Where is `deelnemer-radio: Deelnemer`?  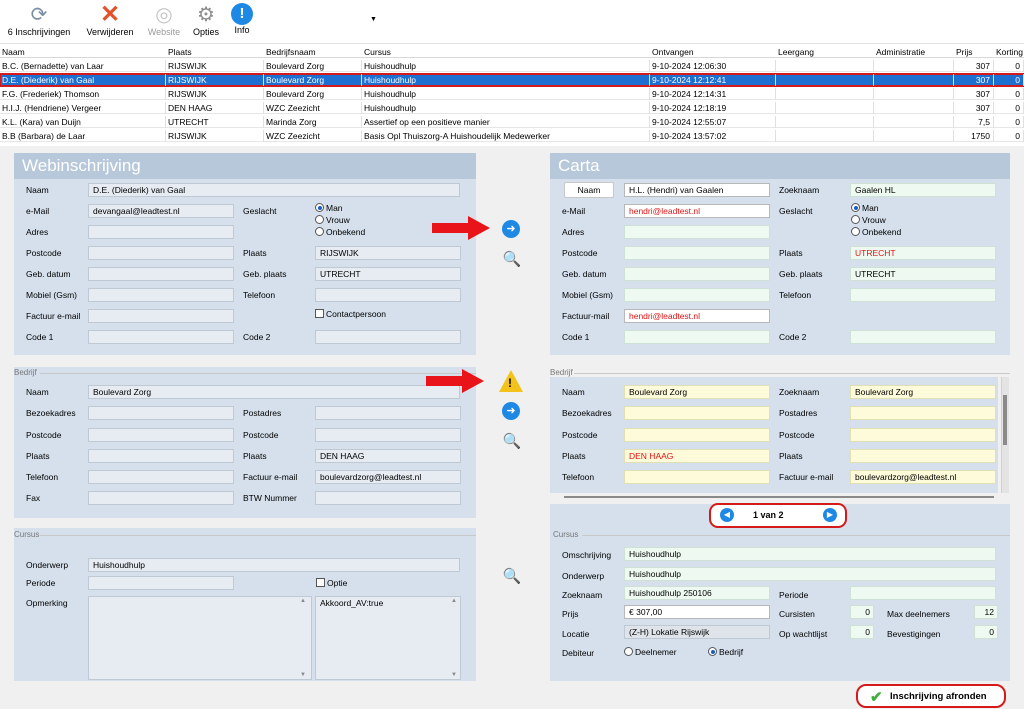
deelnemer-radio: Deelnemer is located at coordinates (650, 652).